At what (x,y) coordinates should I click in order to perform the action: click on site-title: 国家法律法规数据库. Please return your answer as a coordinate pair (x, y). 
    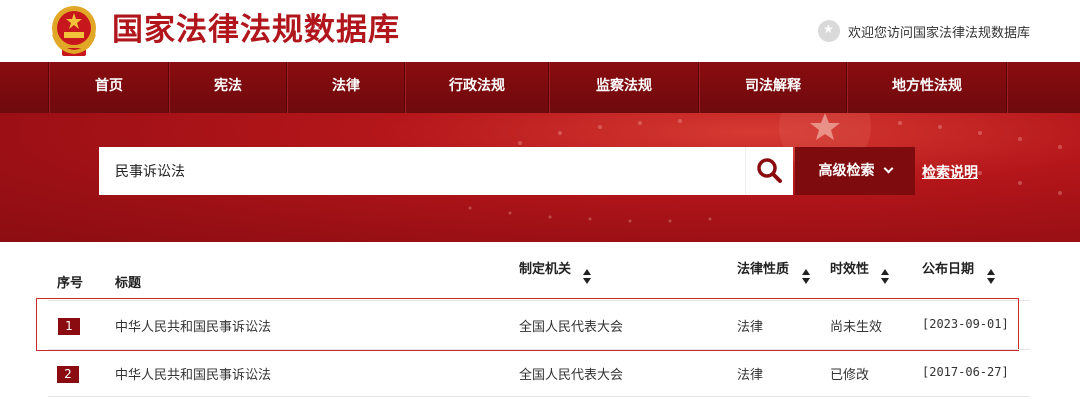
    Looking at the image, I should click on (256, 30).